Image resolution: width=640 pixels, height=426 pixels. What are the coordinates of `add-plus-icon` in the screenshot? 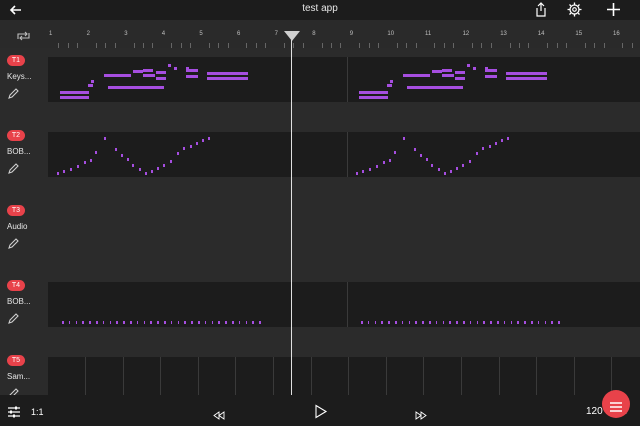 It's located at (613, 9).